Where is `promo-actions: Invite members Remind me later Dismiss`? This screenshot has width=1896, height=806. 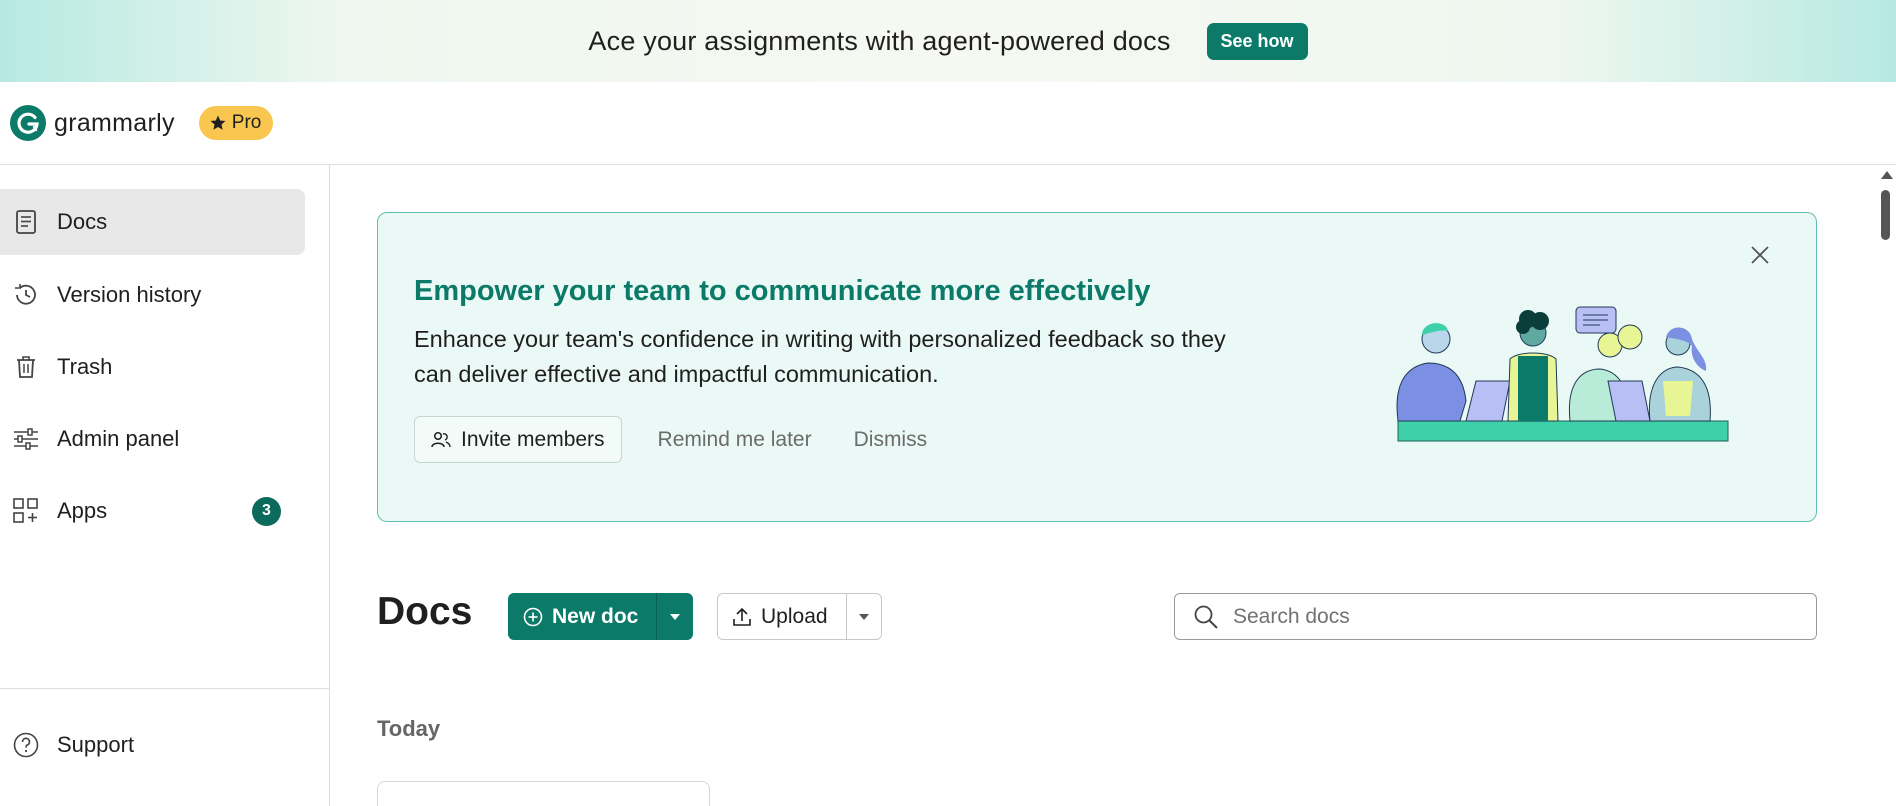 promo-actions: Invite members Remind me later Dismiss is located at coordinates (673, 439).